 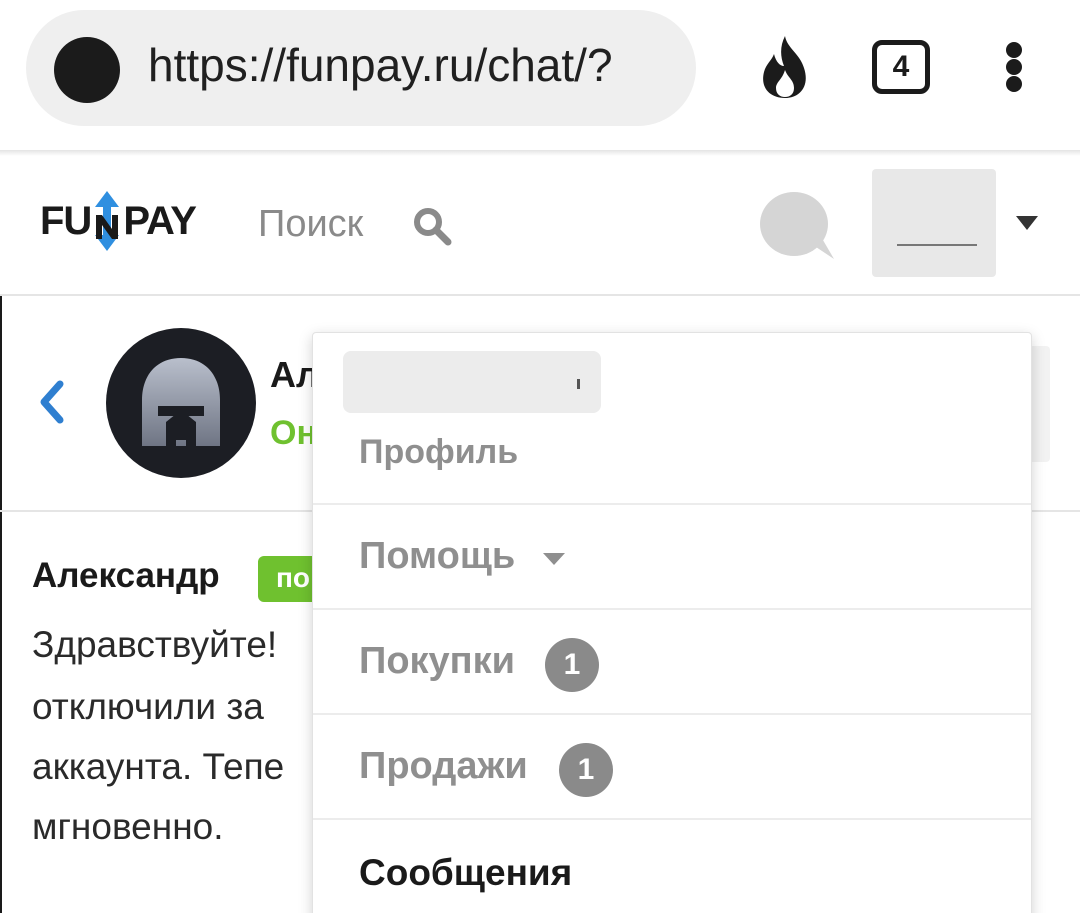 I want to click on site-favicon-icon, so click(x=87, y=70).